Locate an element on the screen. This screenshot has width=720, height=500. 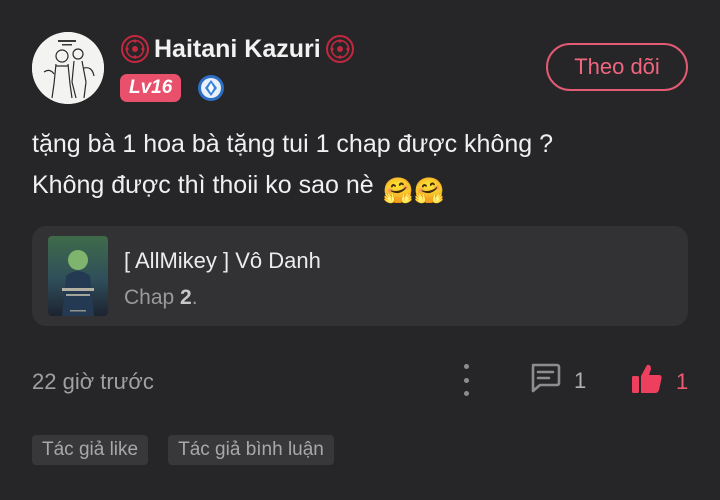
username: Haitani Kazuri is located at coordinates (237, 49).